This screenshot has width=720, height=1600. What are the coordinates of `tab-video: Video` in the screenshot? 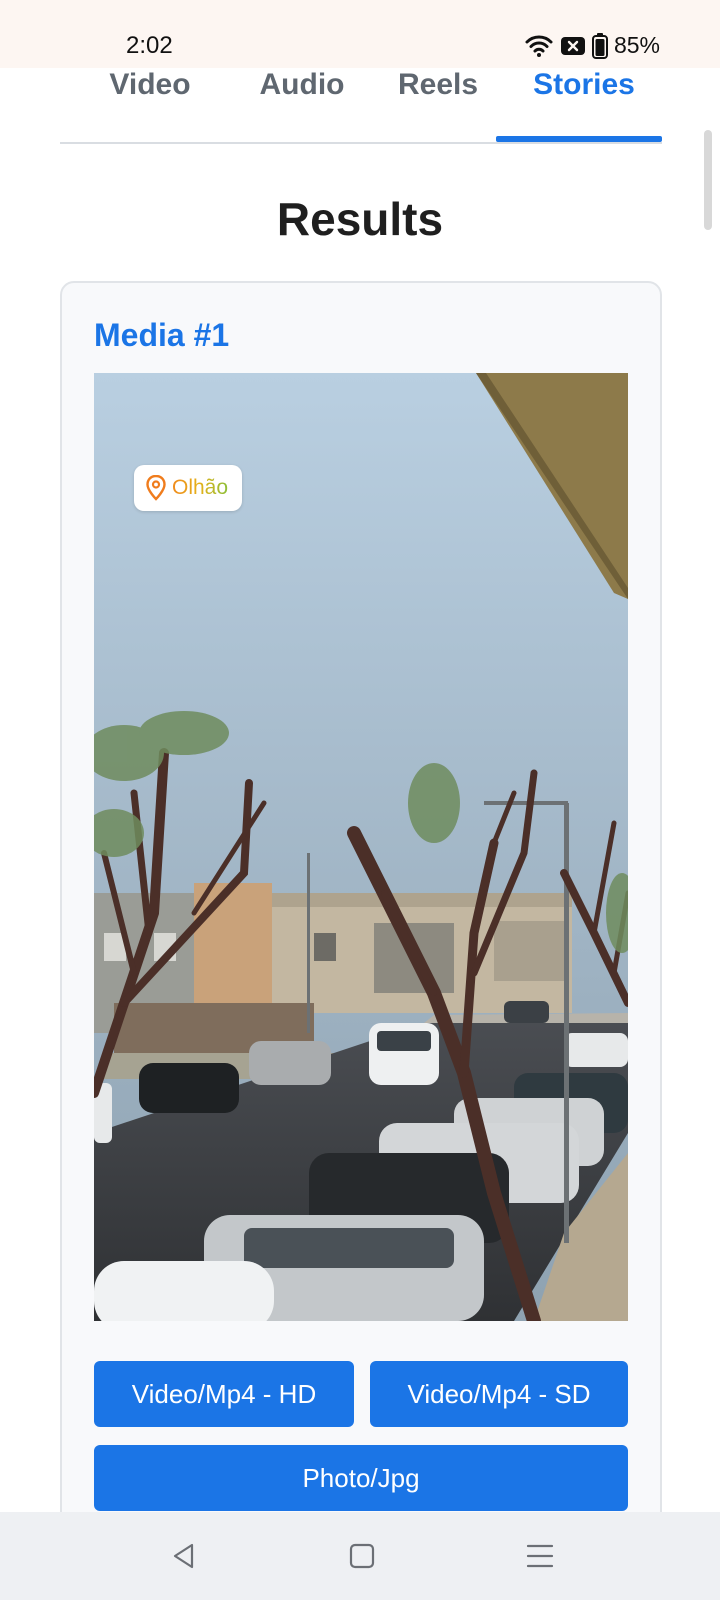 It's located at (150, 106).